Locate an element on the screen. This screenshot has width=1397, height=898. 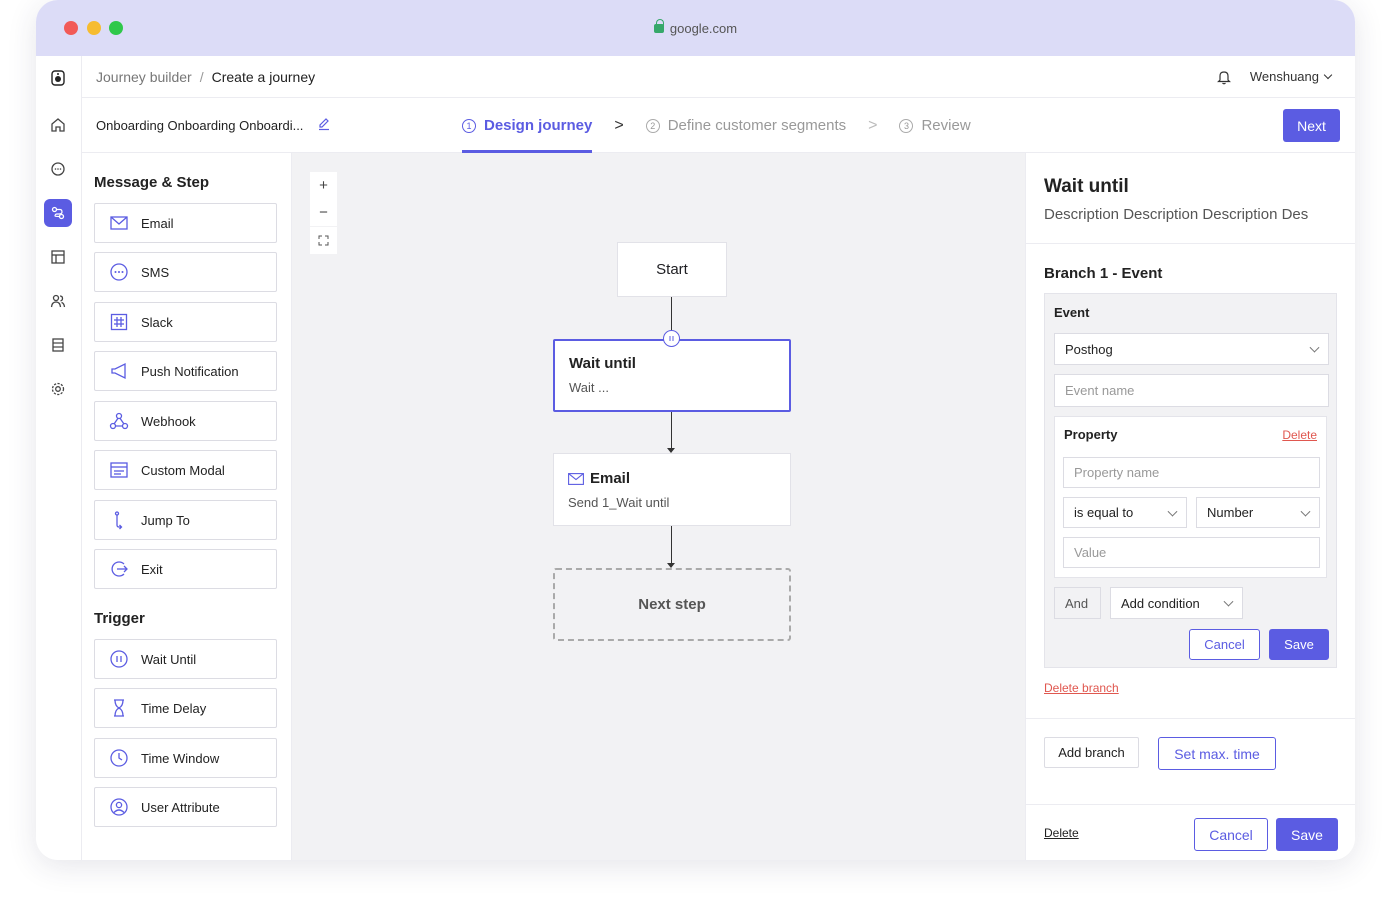
palette-item-sms: SMS is located at coordinates (185, 272).